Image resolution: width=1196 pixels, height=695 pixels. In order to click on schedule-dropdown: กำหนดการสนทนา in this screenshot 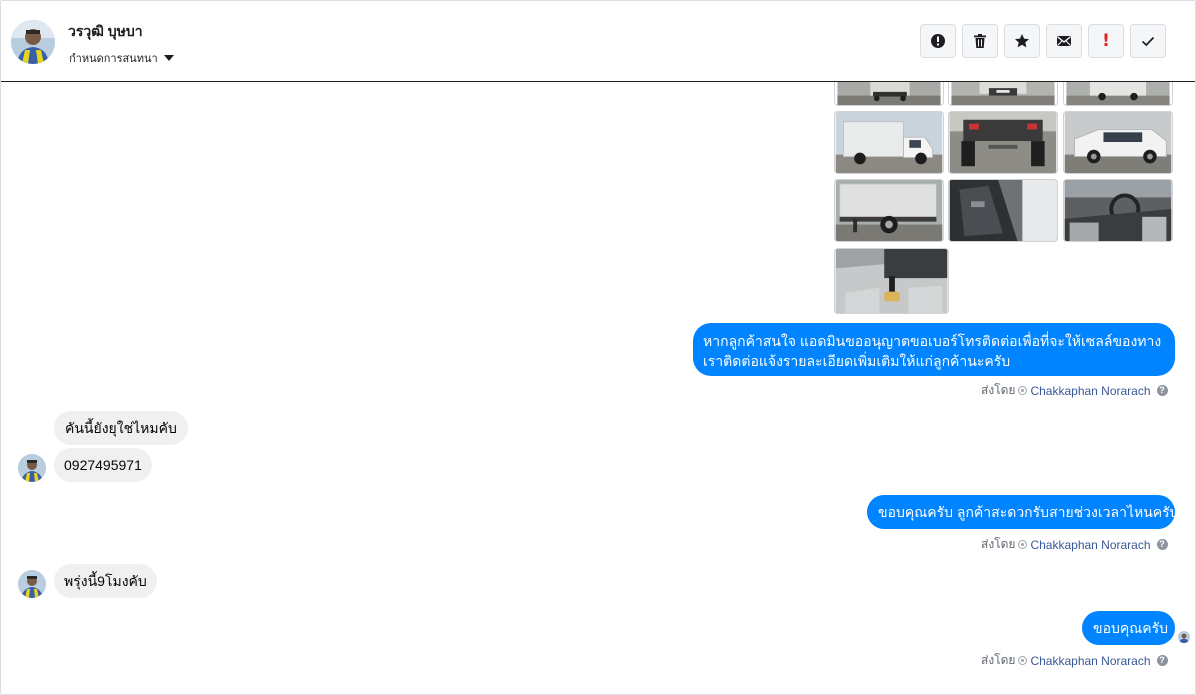, I will do `click(121, 58)`.